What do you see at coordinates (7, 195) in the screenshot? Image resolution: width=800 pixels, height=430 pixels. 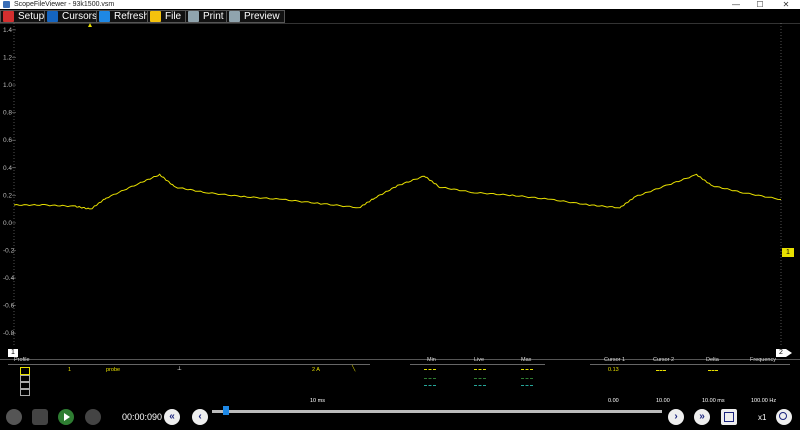 I see `y-tick-label: 0.2` at bounding box center [7, 195].